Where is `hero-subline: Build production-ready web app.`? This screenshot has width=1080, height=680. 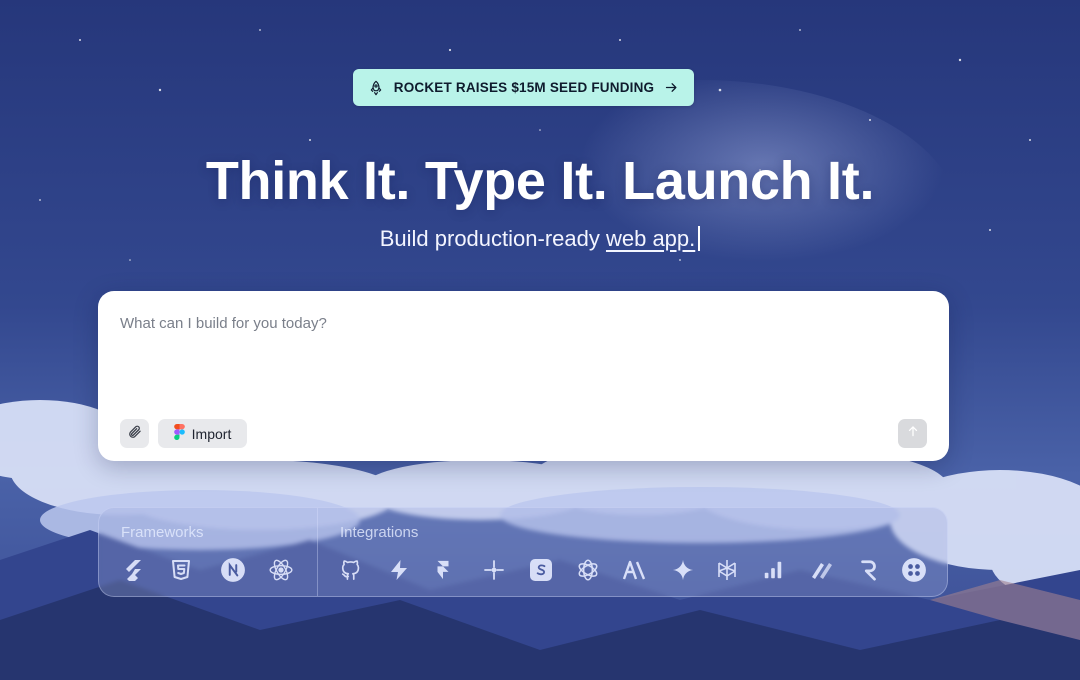
hero-subline: Build production-ready web app. is located at coordinates (540, 239).